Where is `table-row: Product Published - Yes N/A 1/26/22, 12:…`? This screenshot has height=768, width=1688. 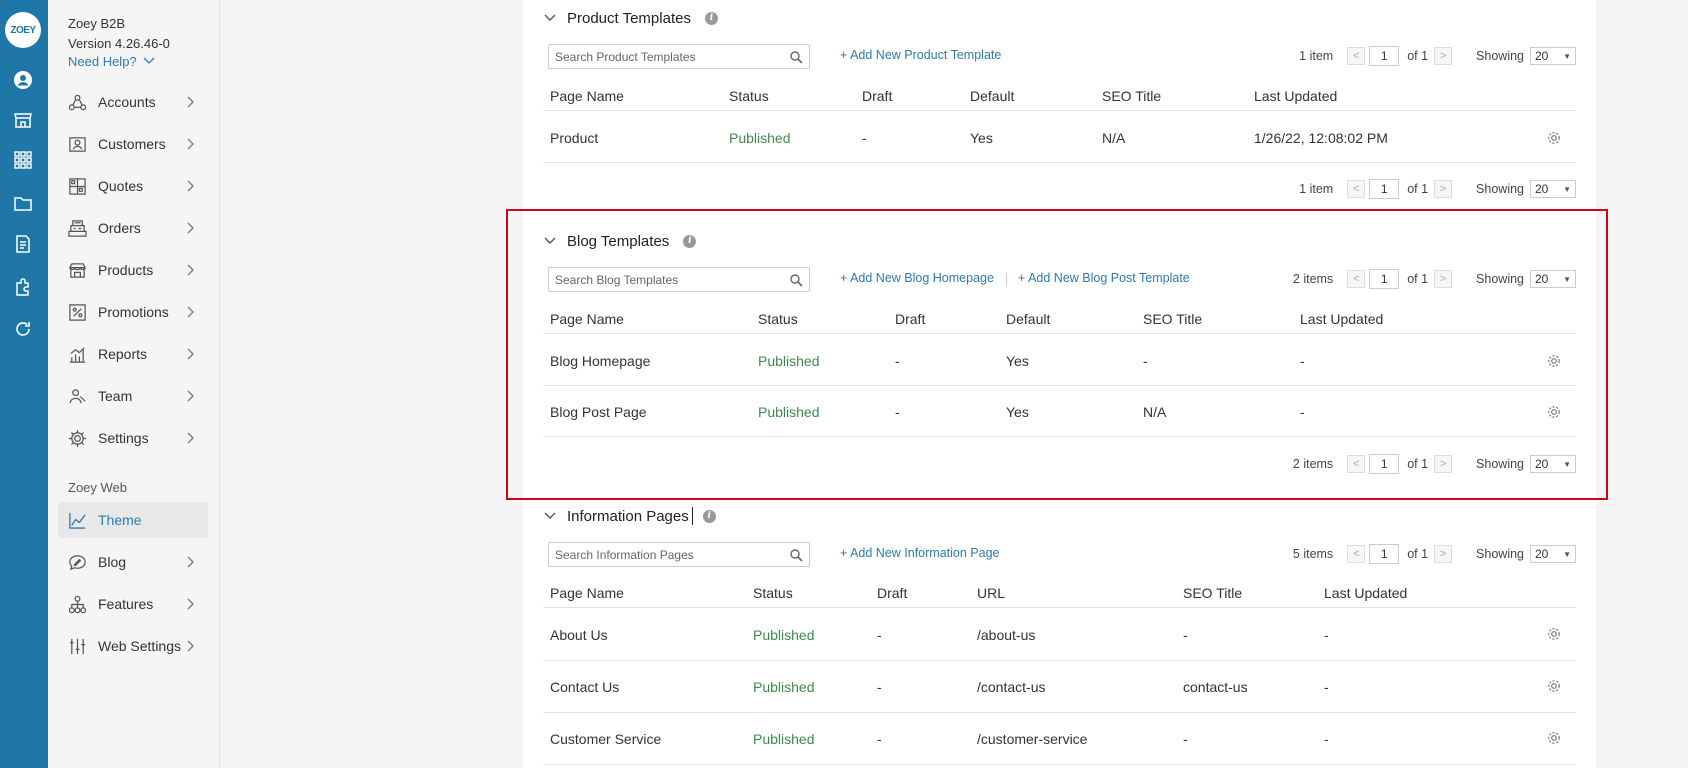
table-row: Product Published - Yes N/A 1/26/22, 12:… is located at coordinates (1059, 138).